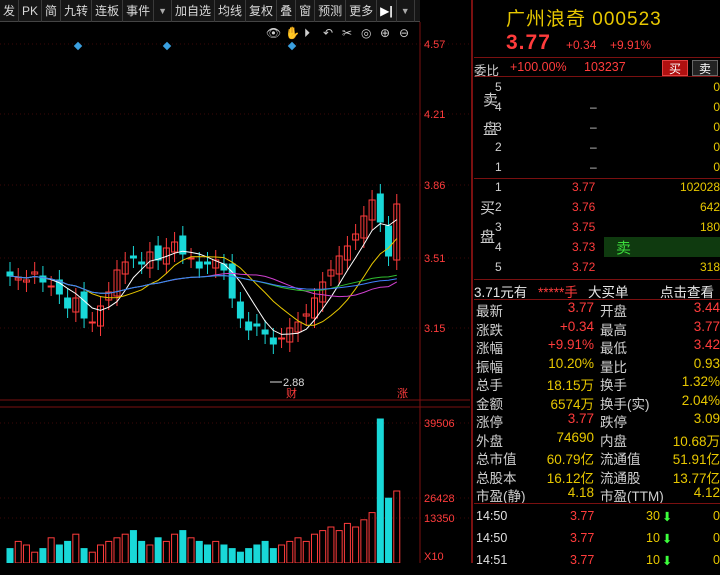 Image resolution: width=720 pixels, height=575 pixels. I want to click on toolbar-item-7: 加自选, so click(194, 11).